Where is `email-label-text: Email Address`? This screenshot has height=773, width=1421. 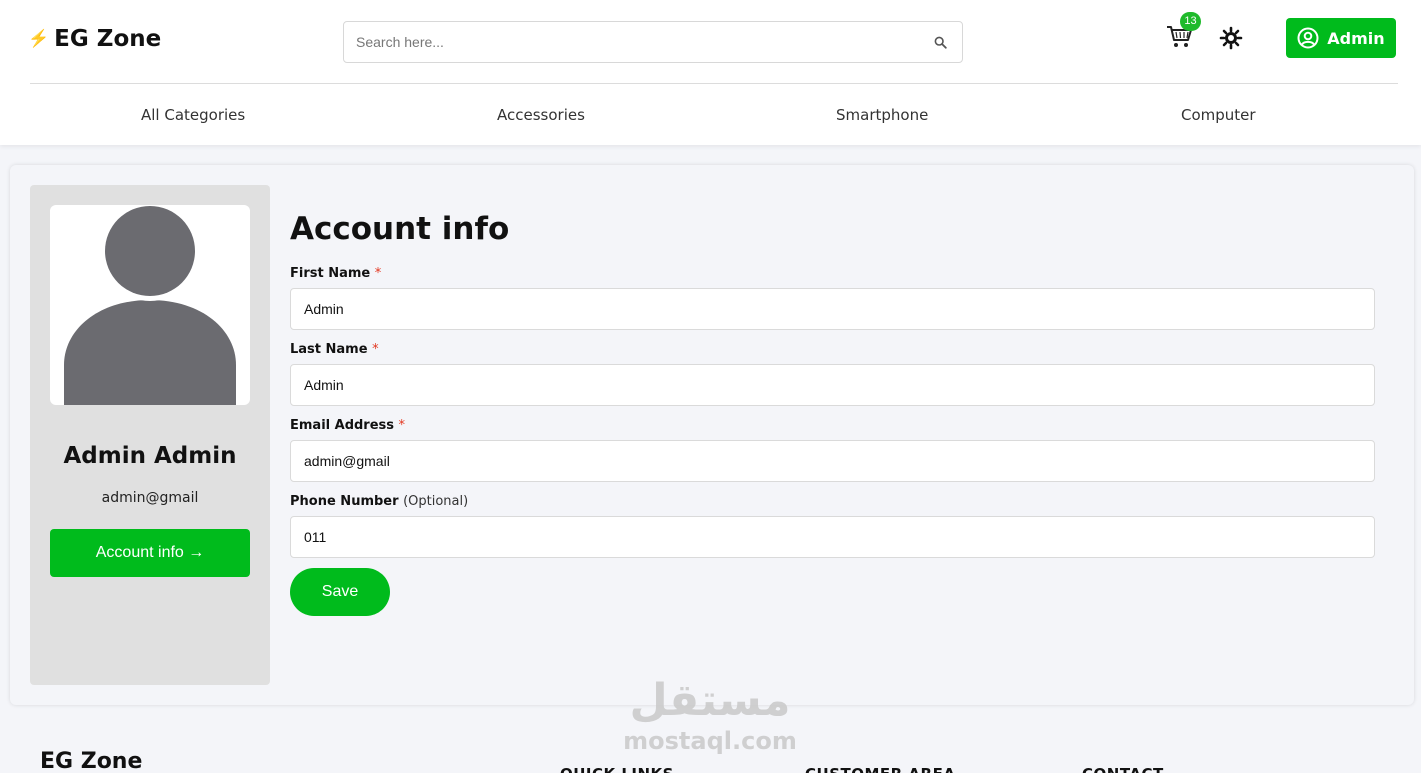
email-label-text: Email Address is located at coordinates (342, 425).